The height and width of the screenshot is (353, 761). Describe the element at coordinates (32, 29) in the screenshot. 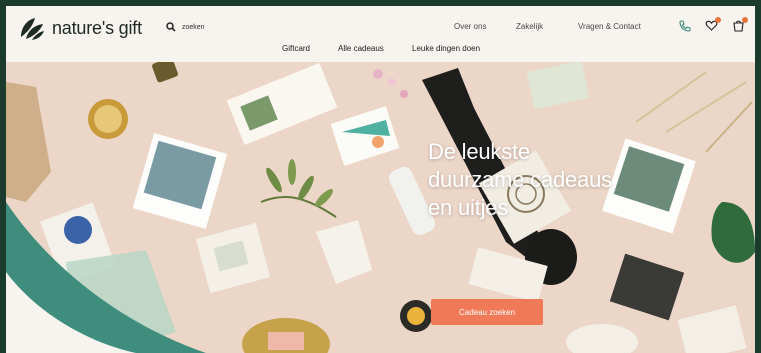

I see `leaf-logo-icon` at that location.